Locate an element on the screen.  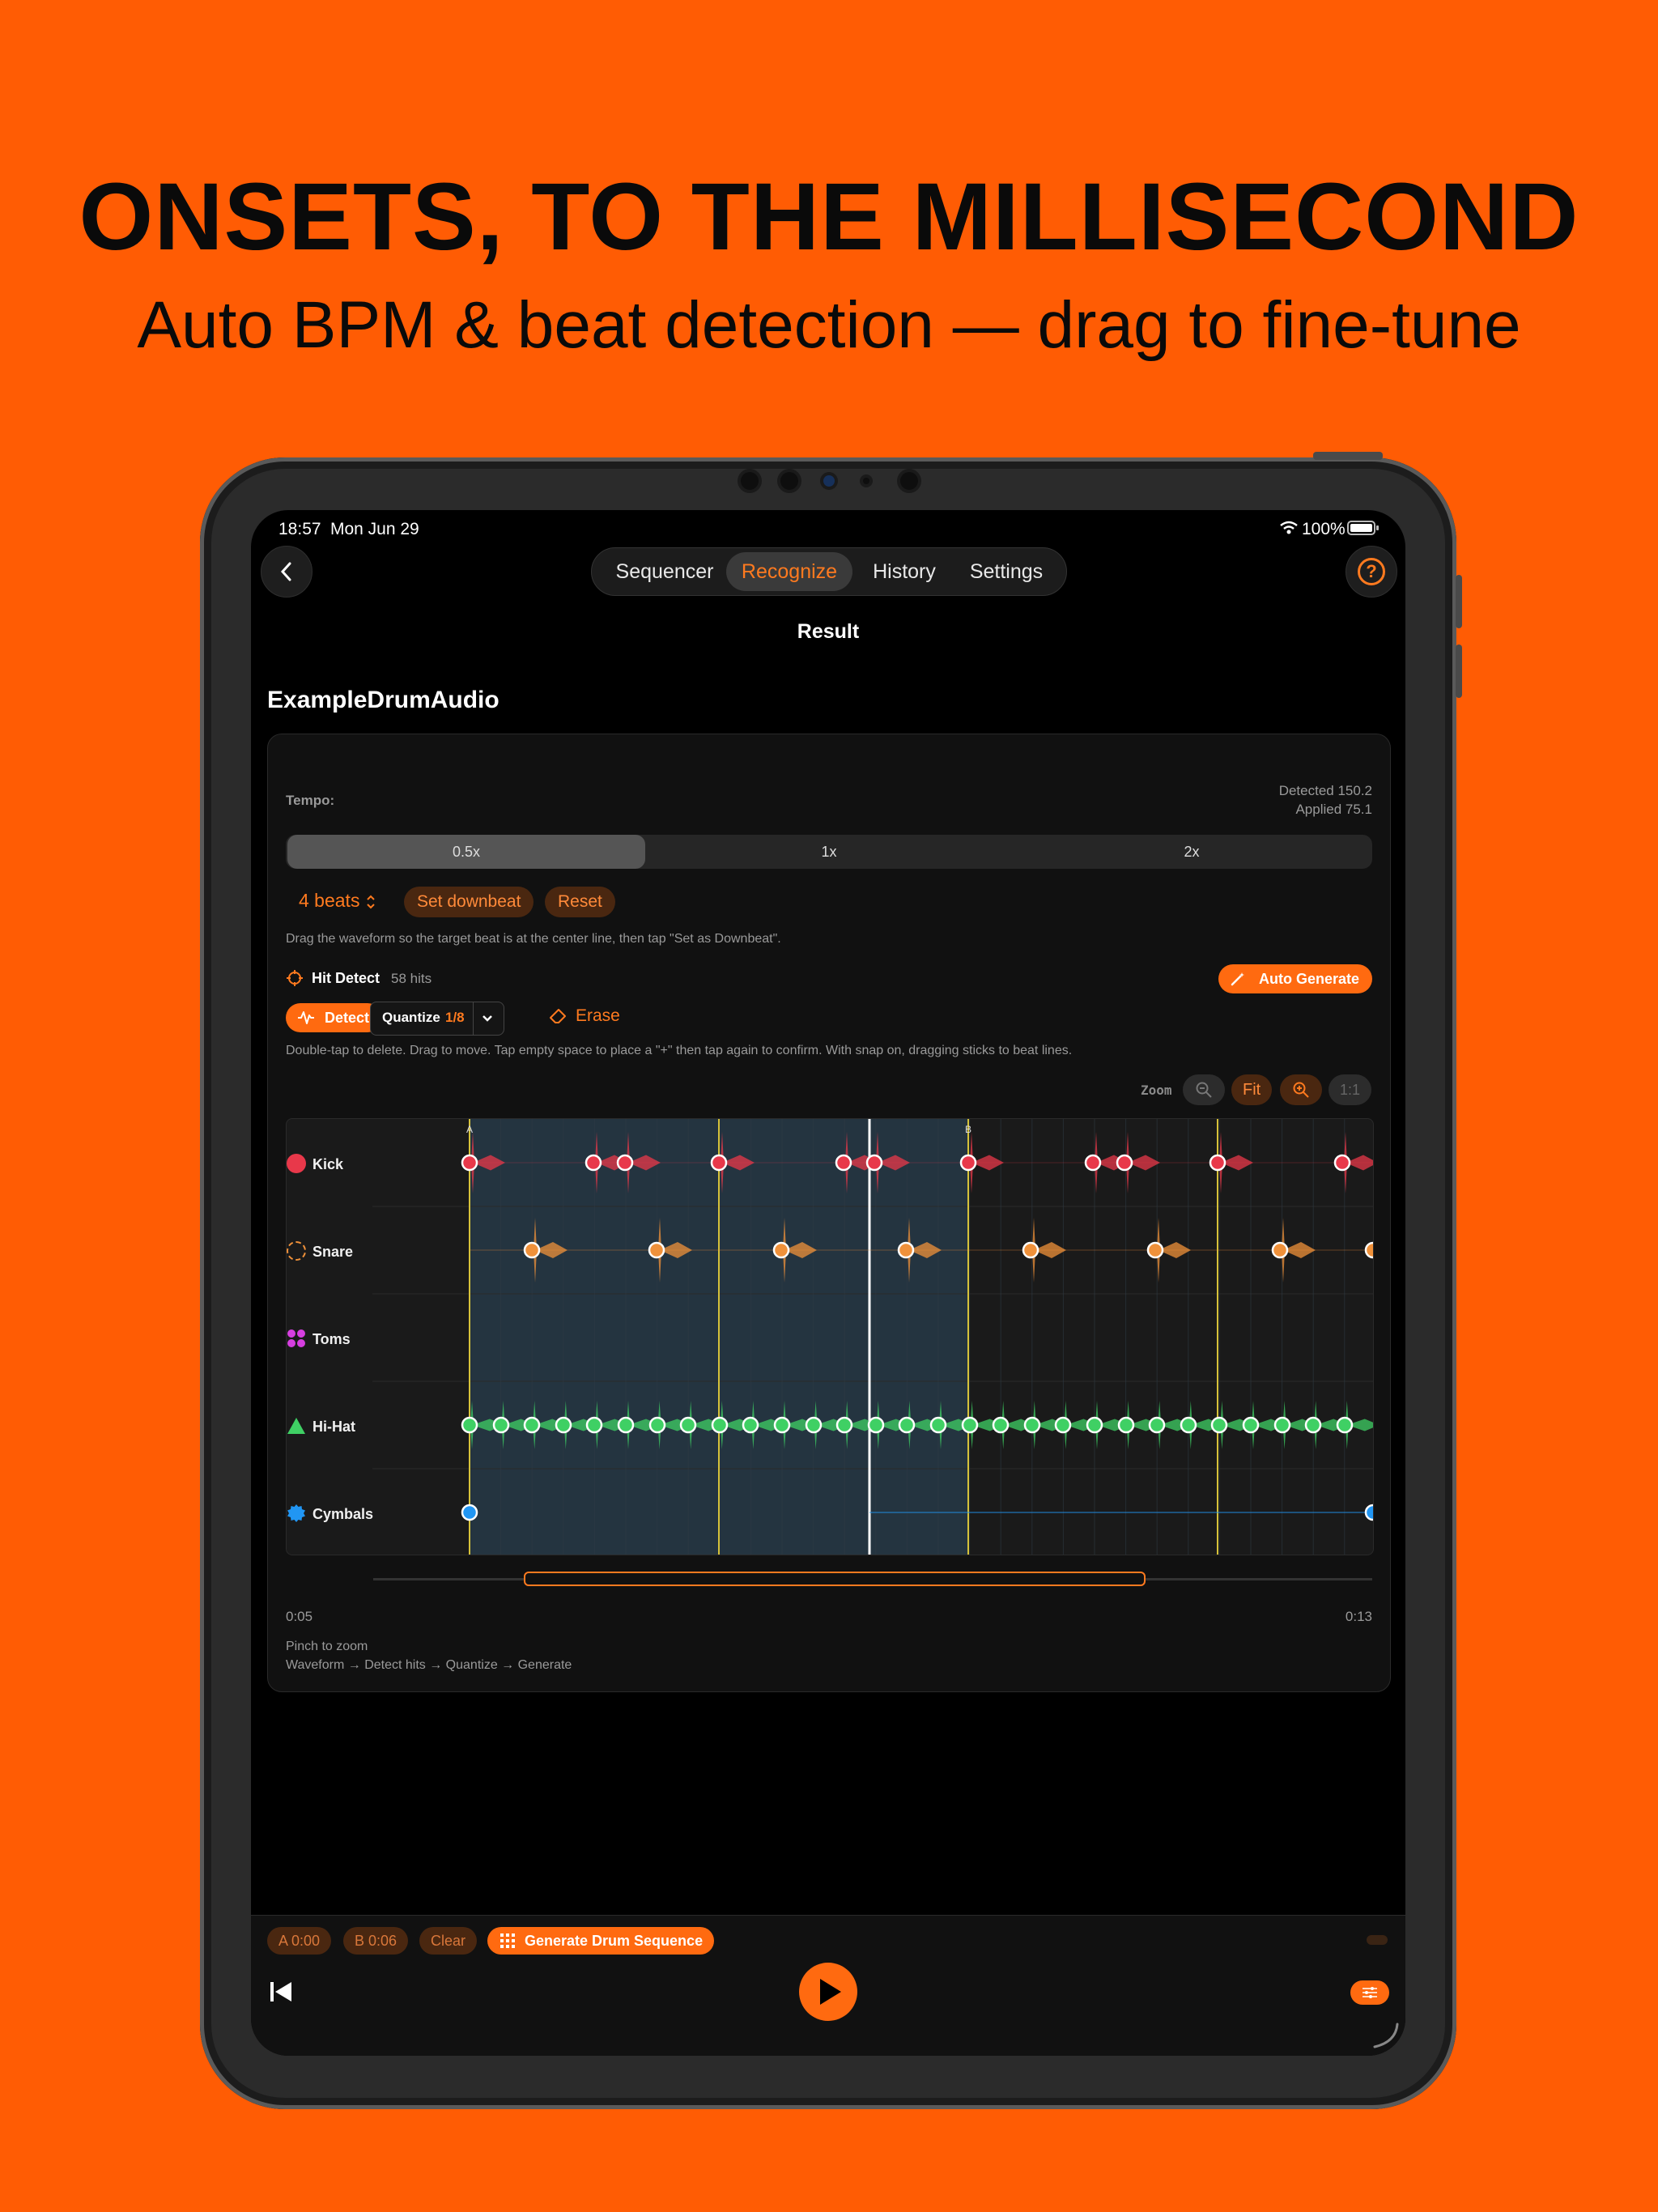
lane-label-snare: Snare is located at coordinates (333, 1252).